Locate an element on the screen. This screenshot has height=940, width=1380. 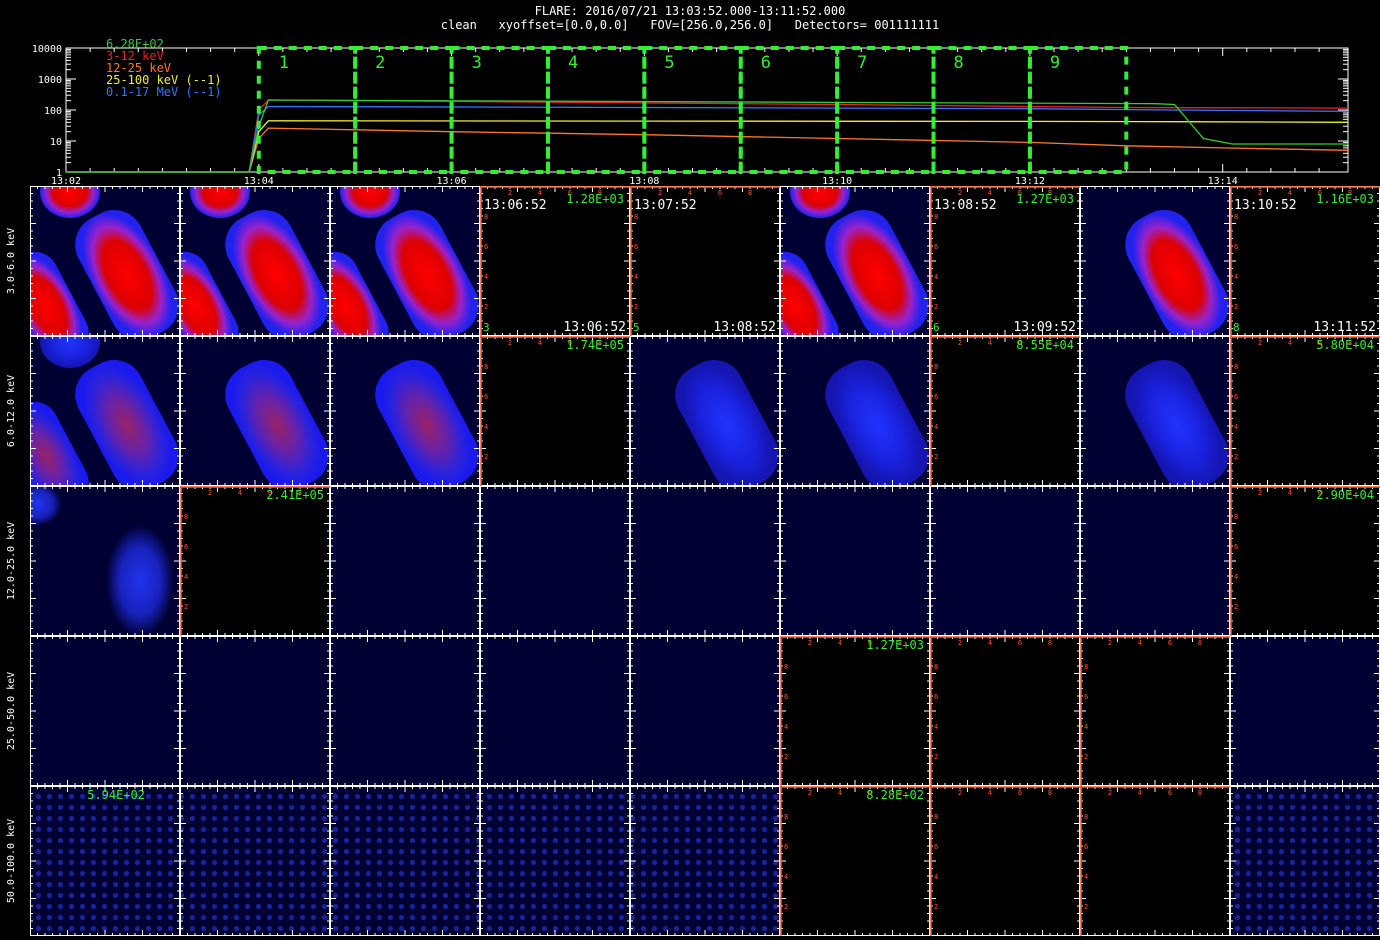
interval-index: 8 is located at coordinates (1236, 327).